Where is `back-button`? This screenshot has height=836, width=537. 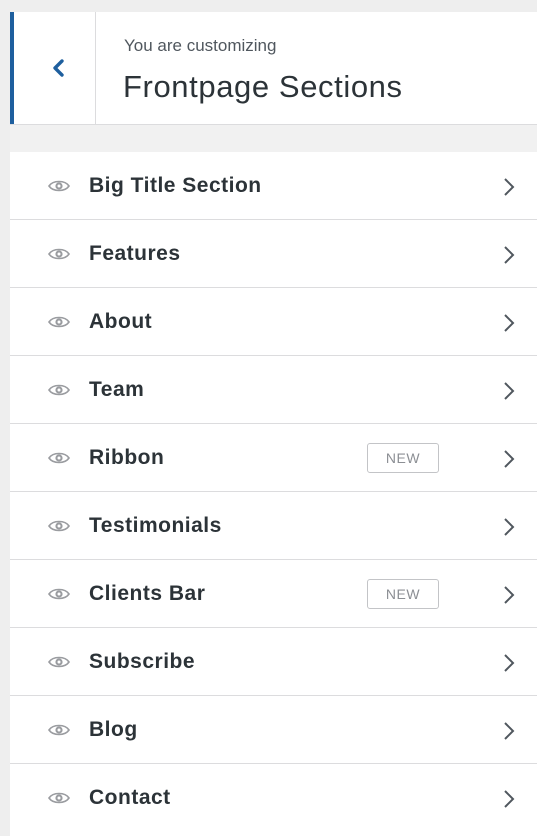 back-button is located at coordinates (53, 68).